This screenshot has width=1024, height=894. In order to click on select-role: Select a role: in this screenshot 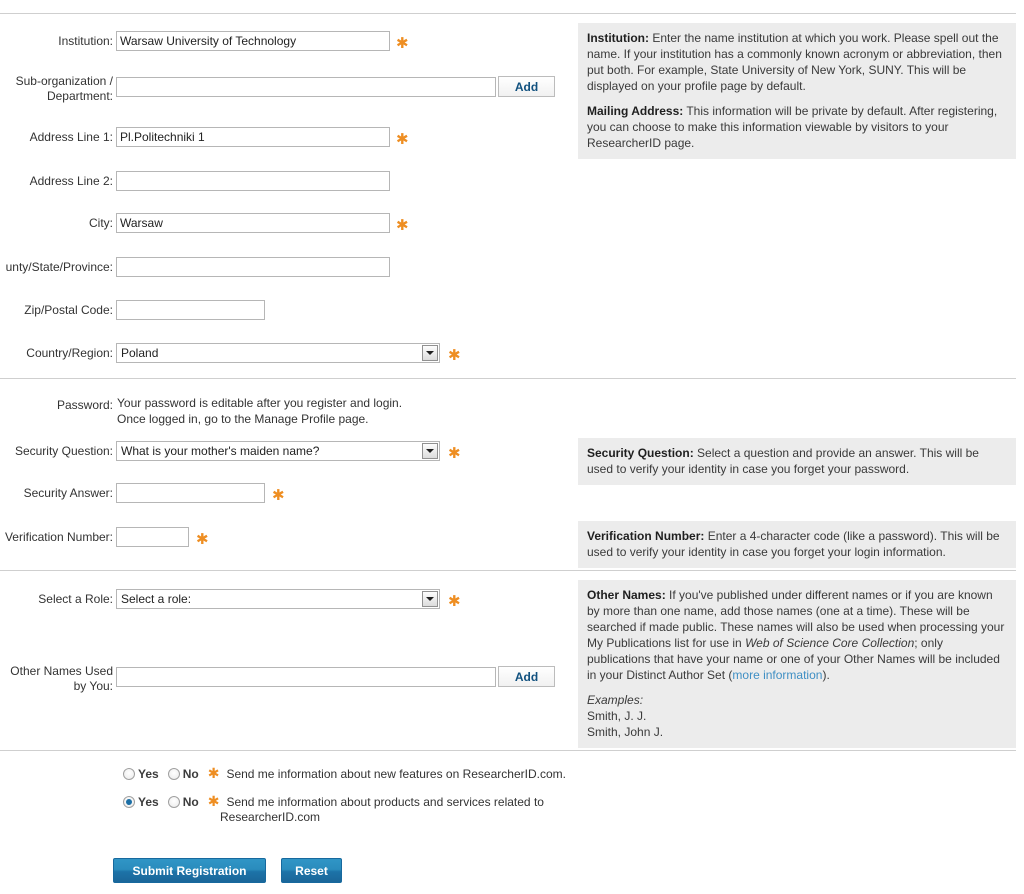, I will do `click(278, 599)`.